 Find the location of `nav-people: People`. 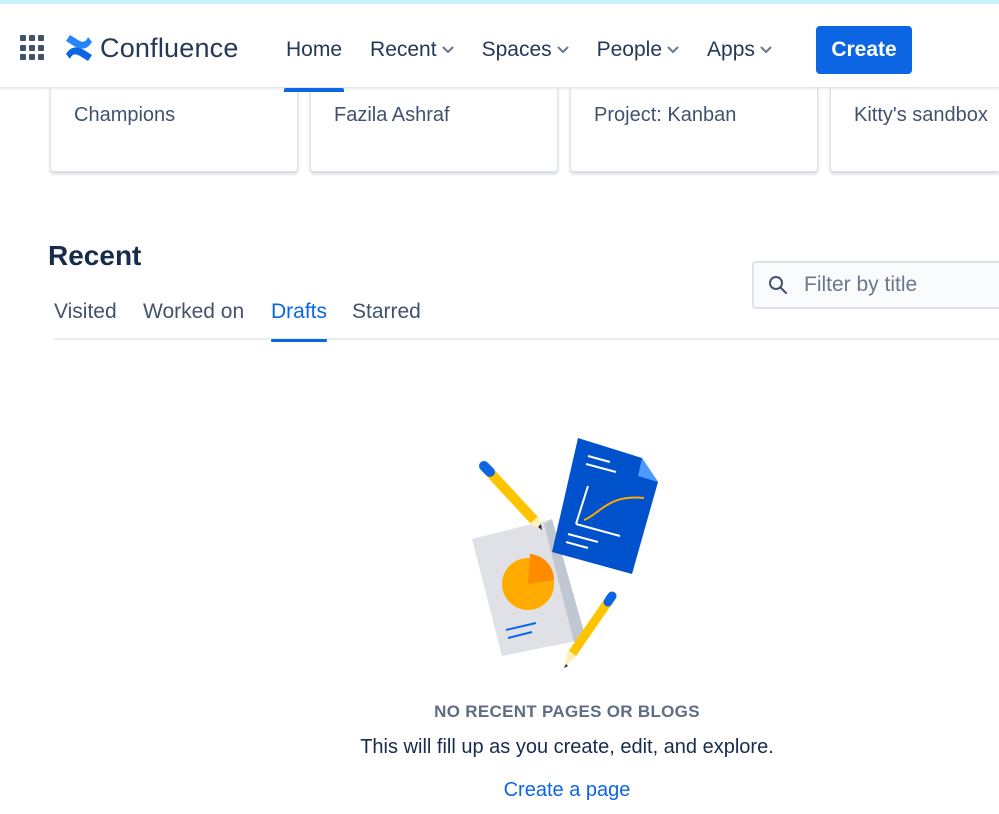

nav-people: People is located at coordinates (638, 50).